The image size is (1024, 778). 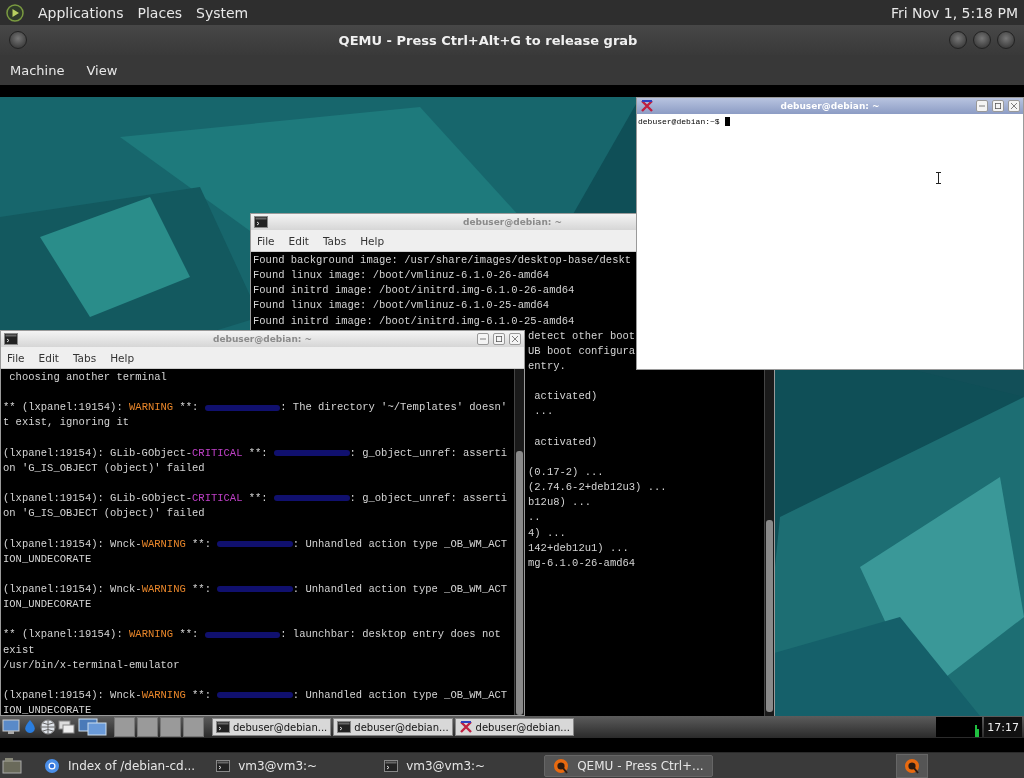 What do you see at coordinates (255, 408) in the screenshot?
I see `log-line: ** (lxpanel:19154): WARNING **: : The directory '~/Templates' doesn'` at bounding box center [255, 408].